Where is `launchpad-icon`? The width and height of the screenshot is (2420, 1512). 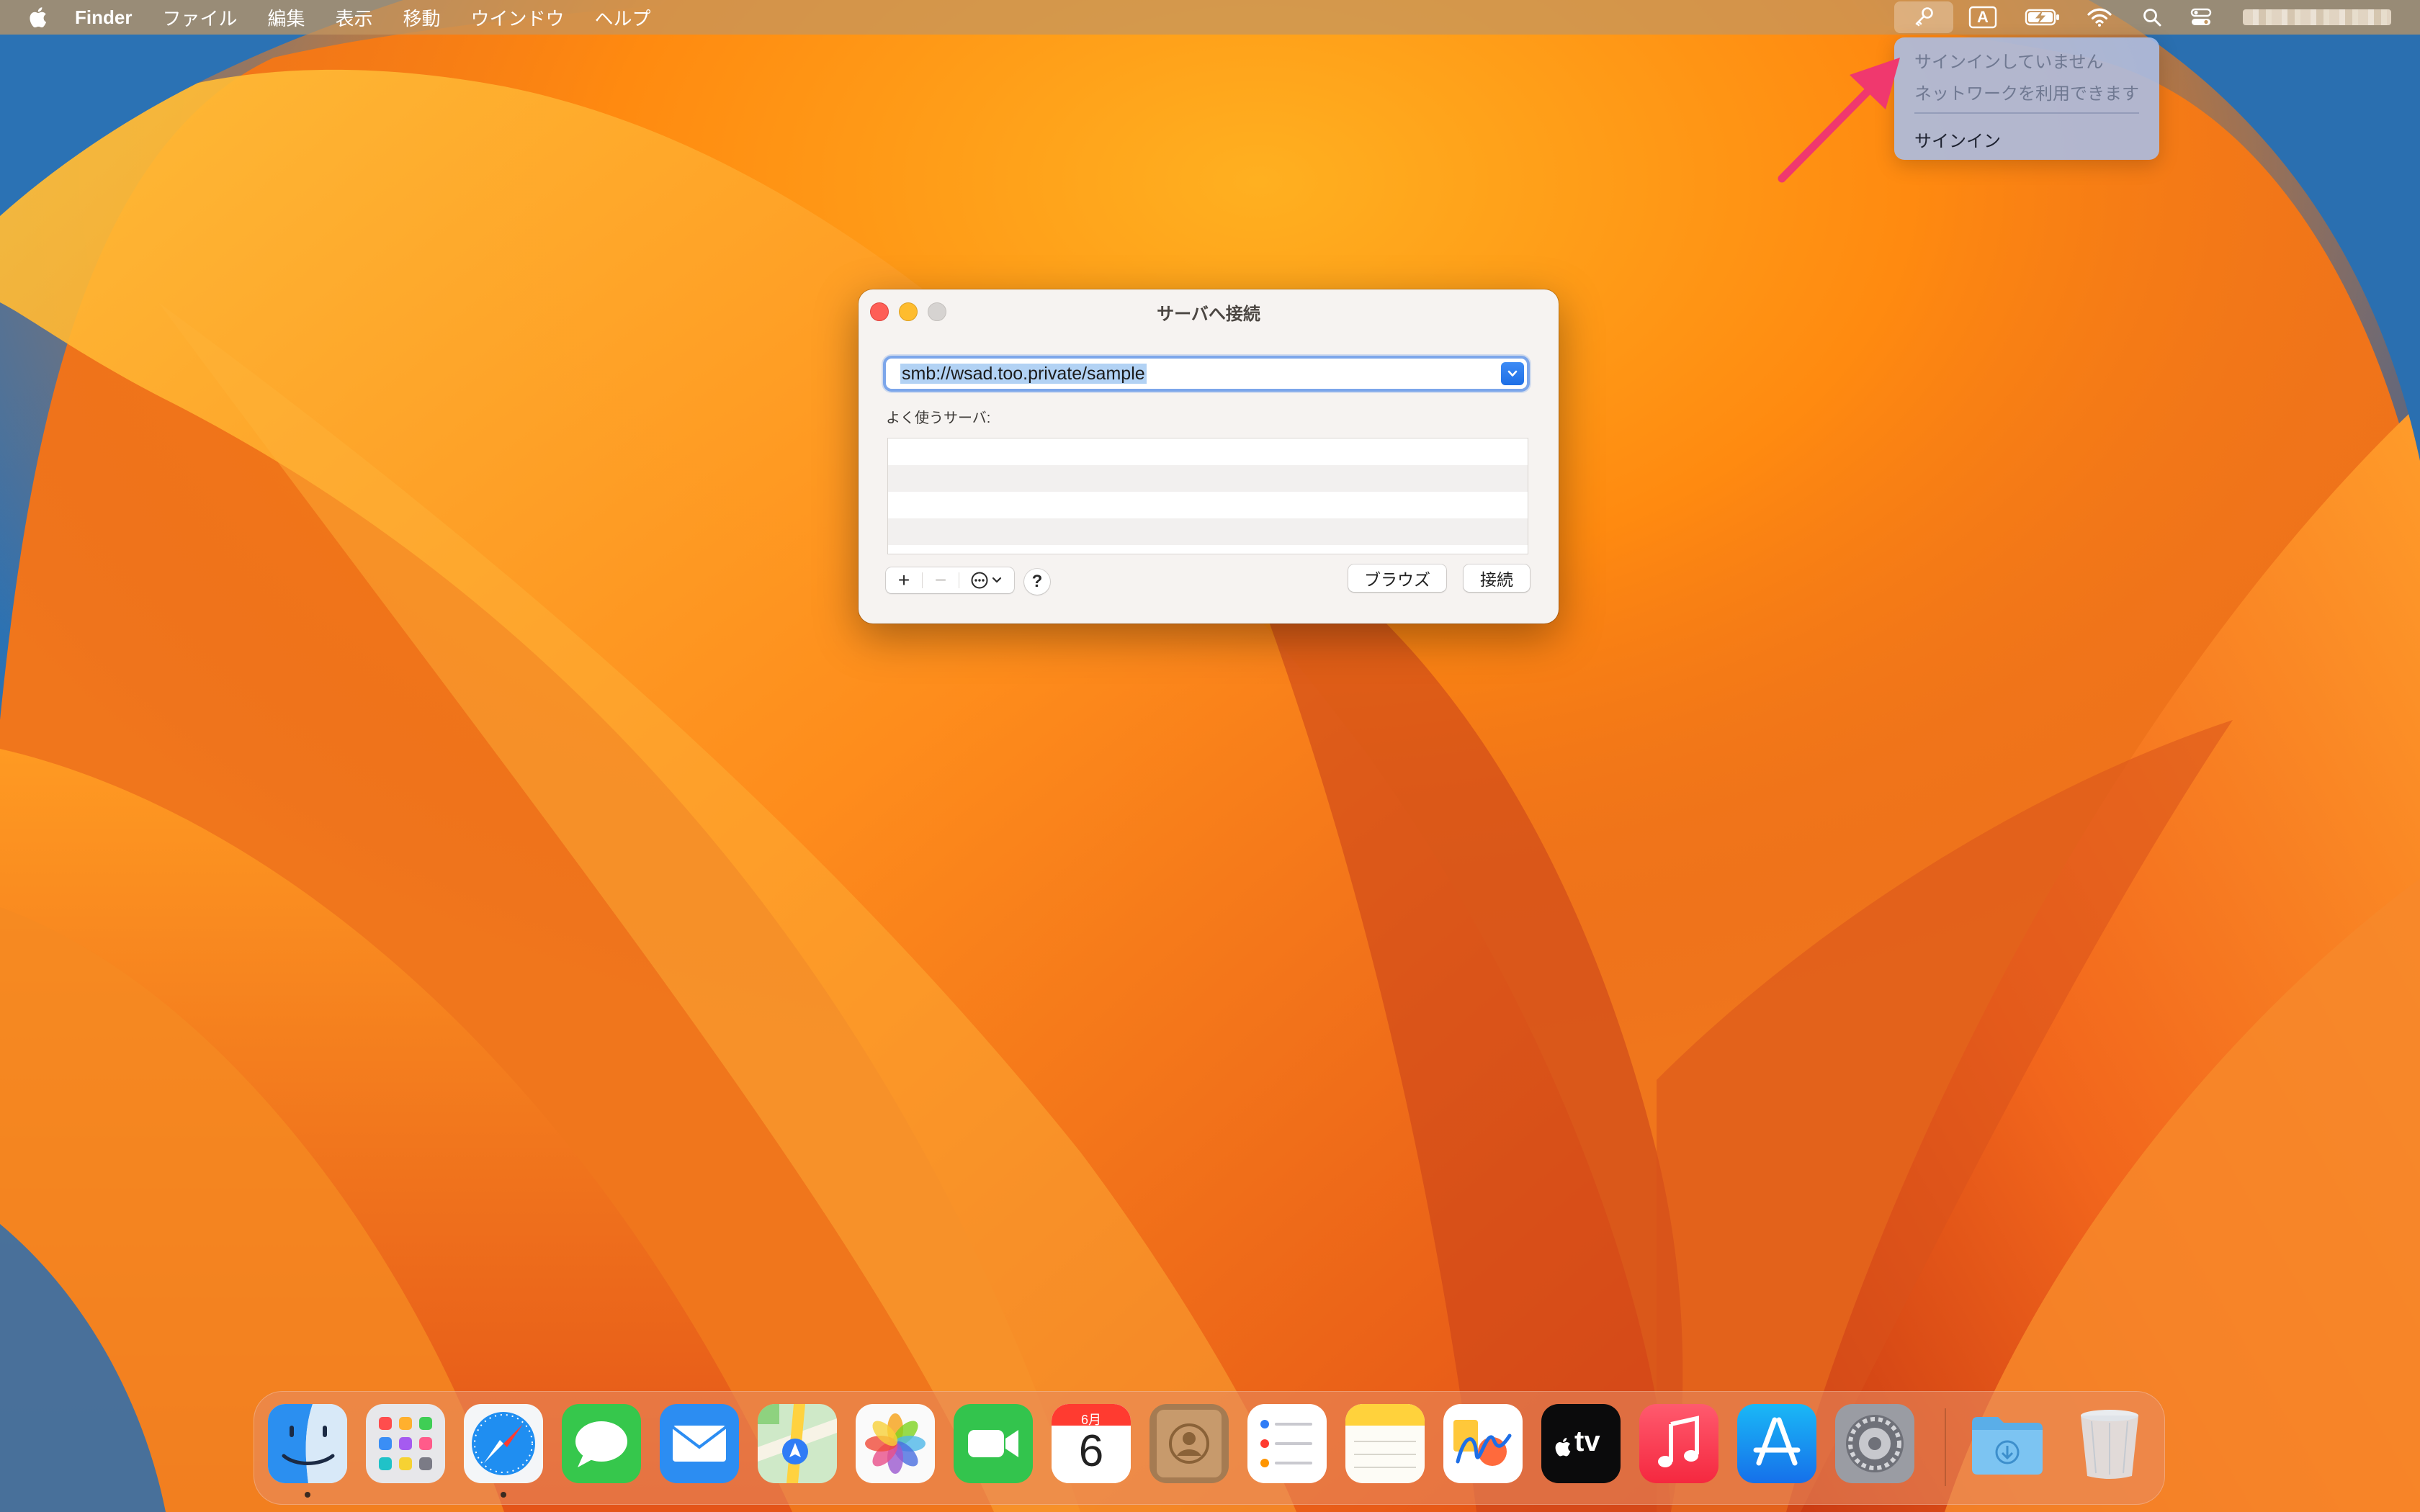
launchpad-icon is located at coordinates (406, 1443).